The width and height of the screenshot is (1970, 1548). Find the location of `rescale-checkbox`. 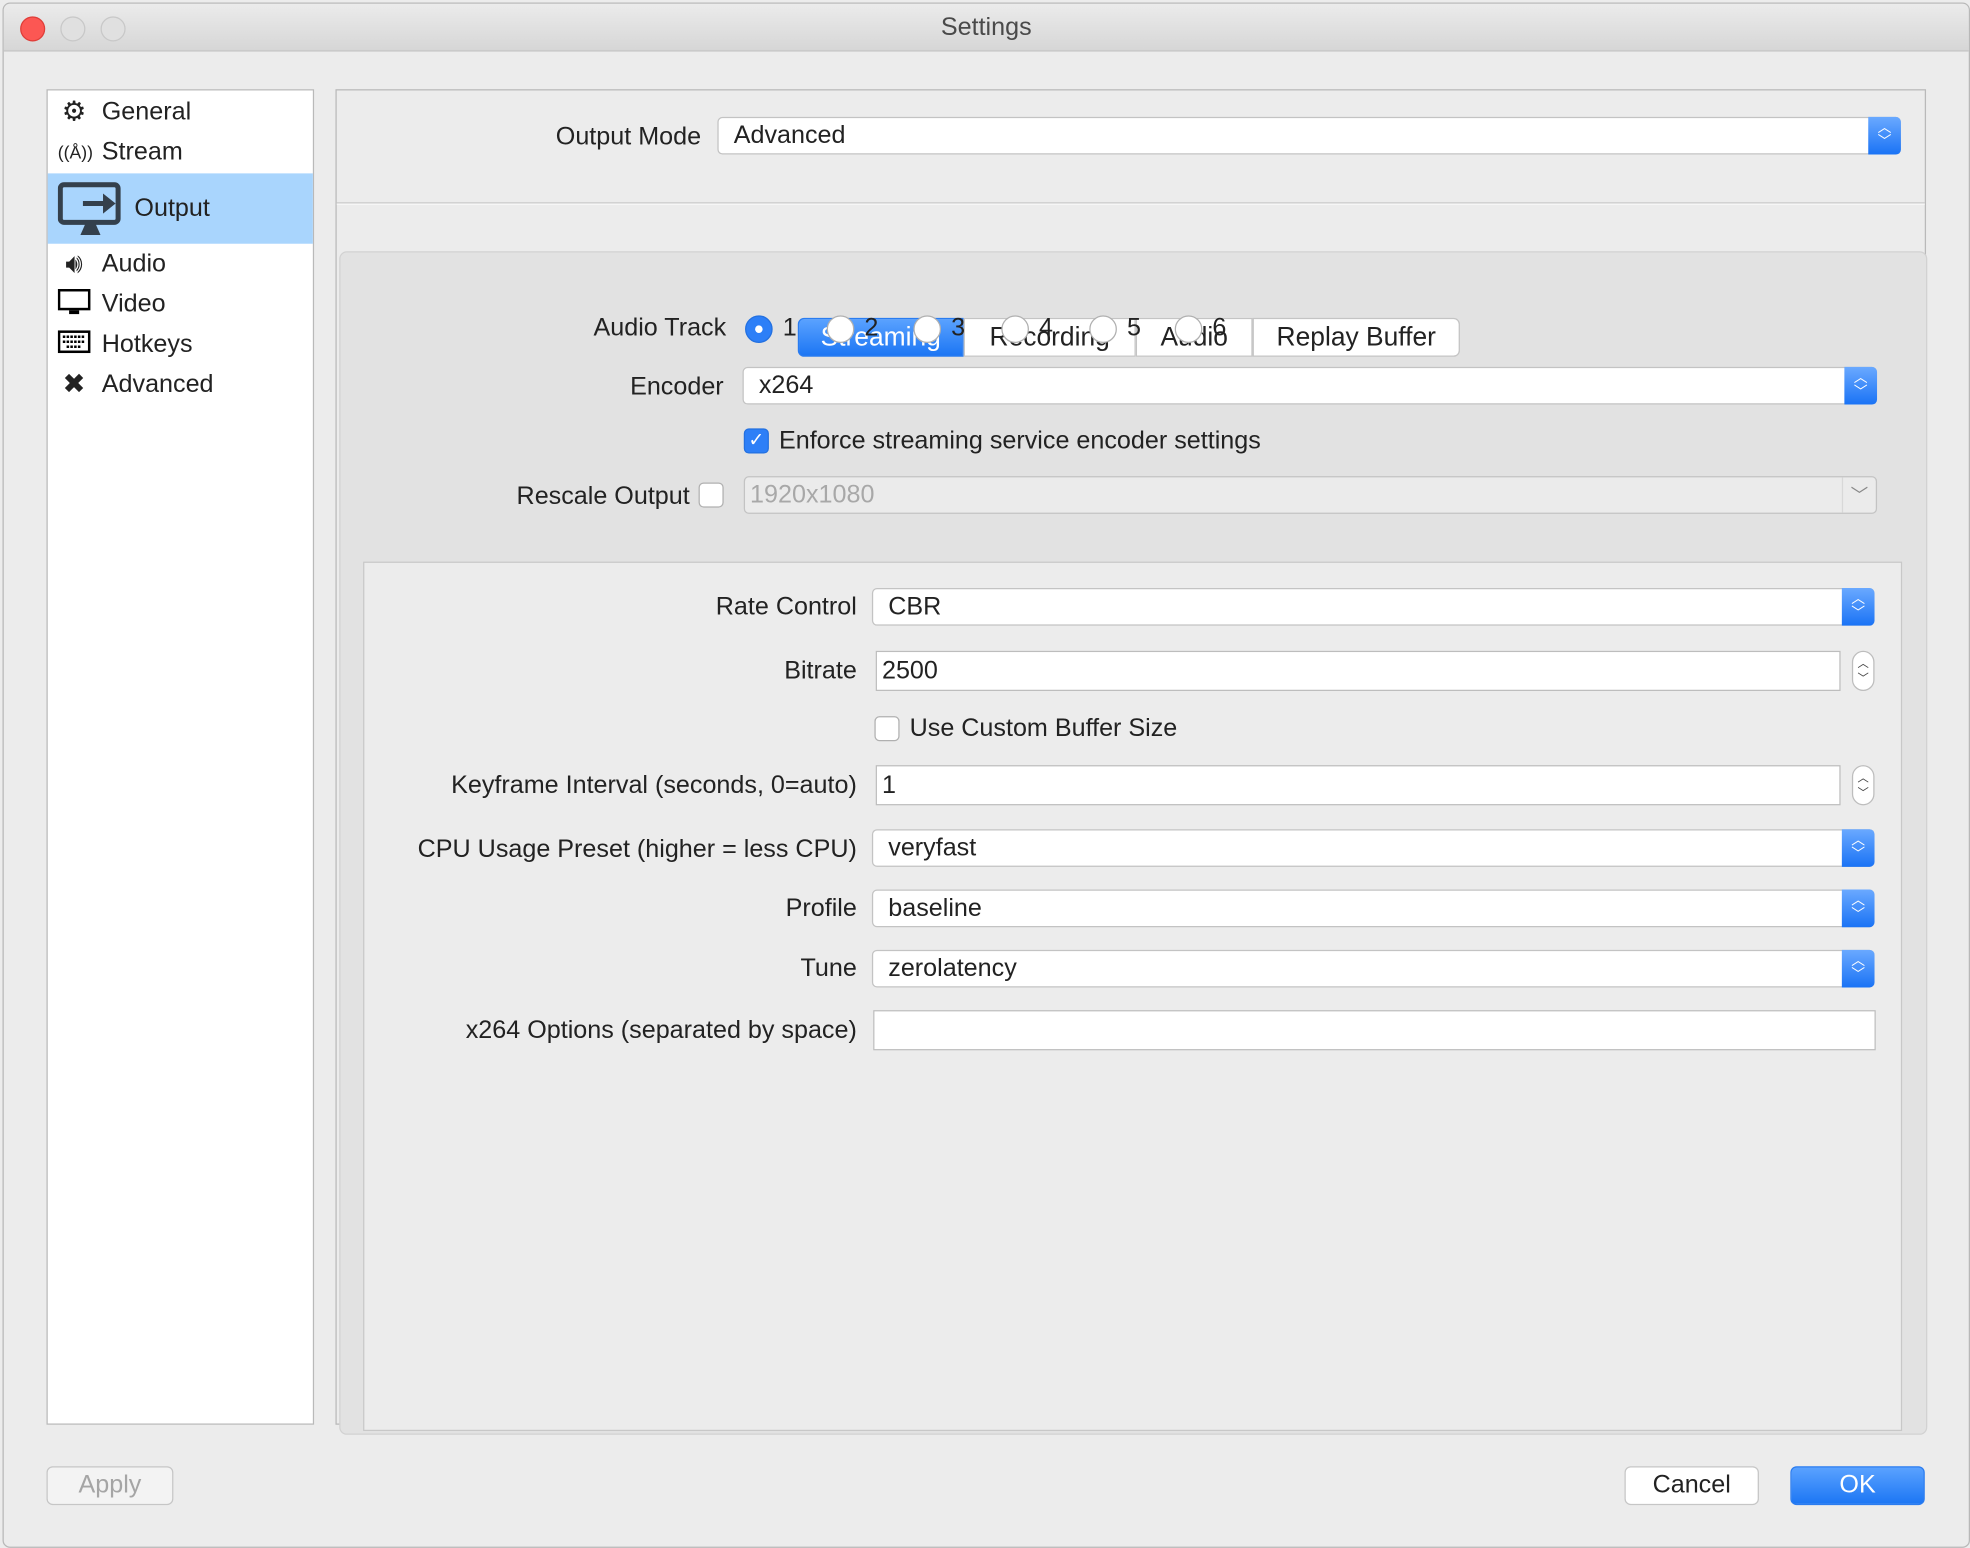

rescale-checkbox is located at coordinates (711, 495).